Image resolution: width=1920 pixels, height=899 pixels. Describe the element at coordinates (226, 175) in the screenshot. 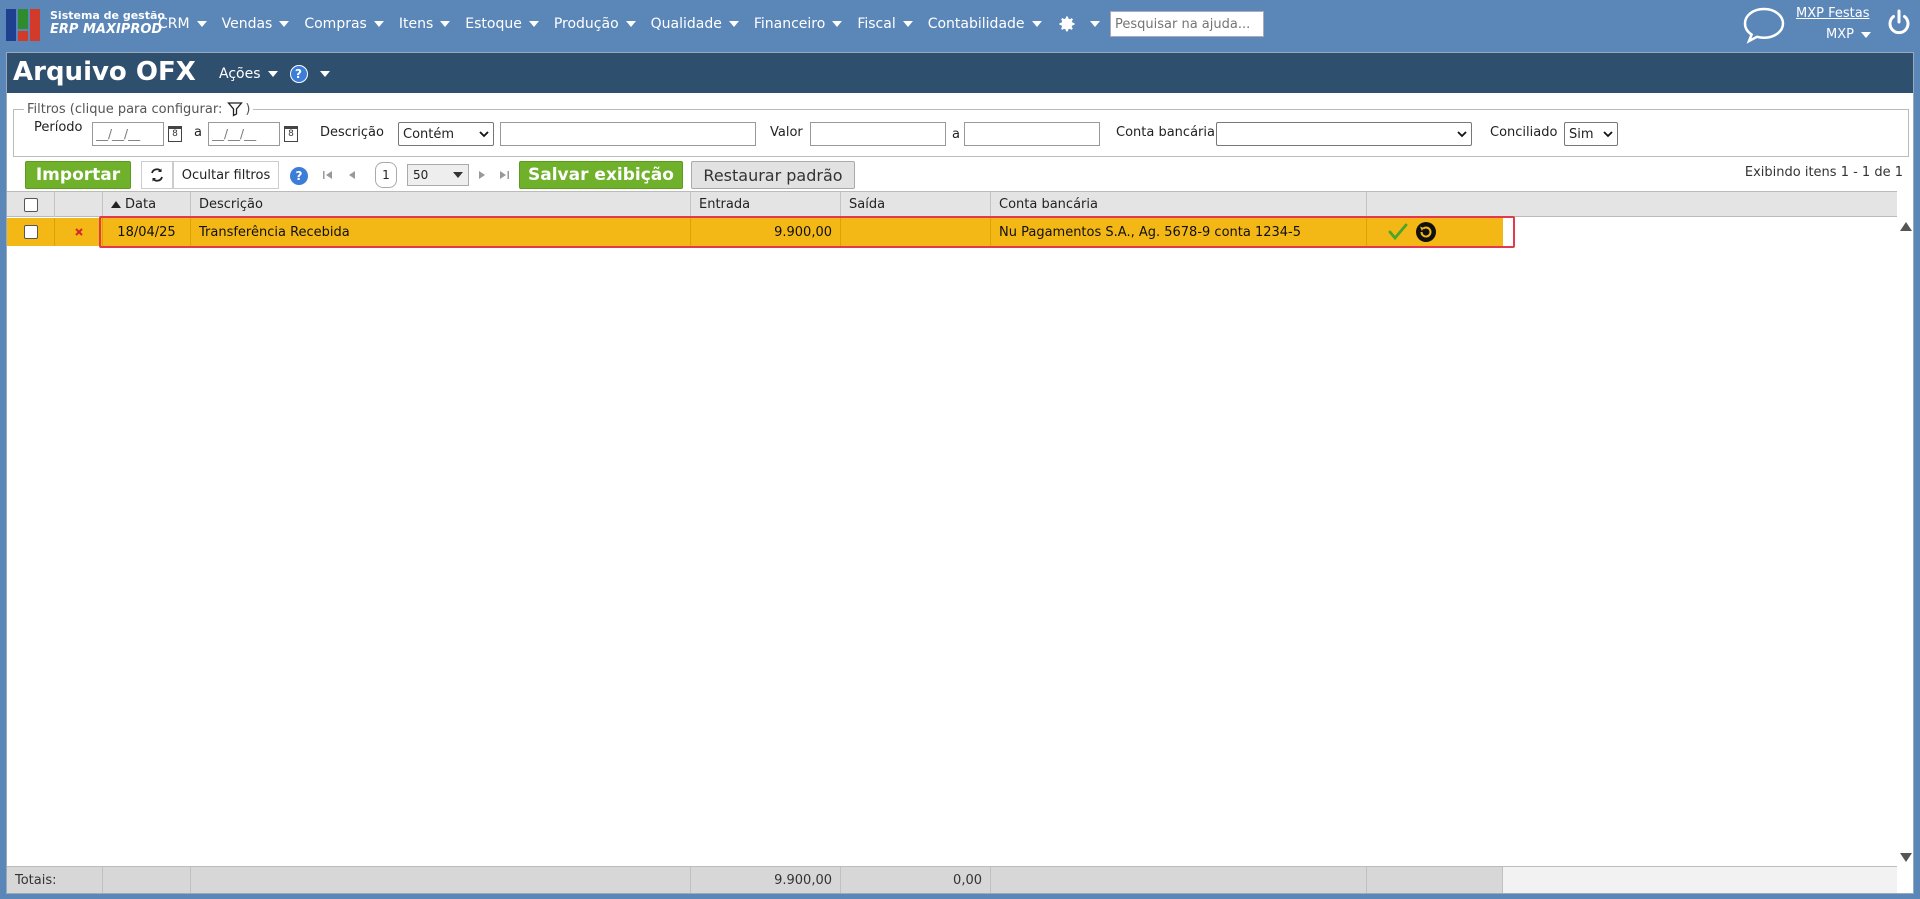

I see `hide-filters-button: Ocultar filtros` at that location.